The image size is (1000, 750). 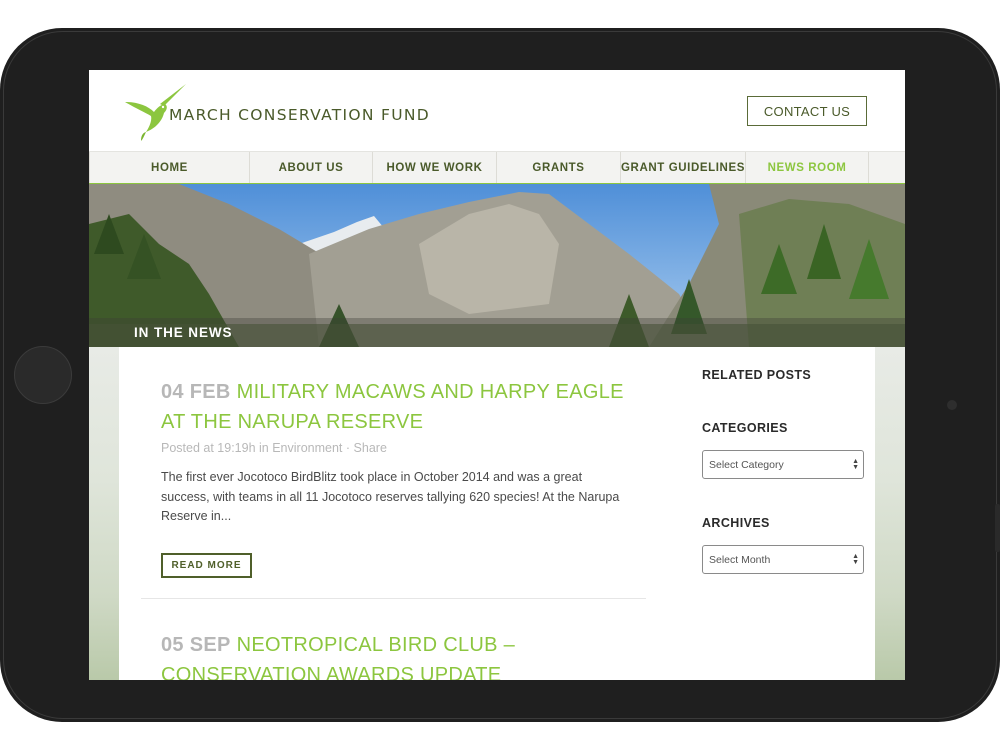 I want to click on category-select: Select Category ▲ ▼, so click(x=783, y=464).